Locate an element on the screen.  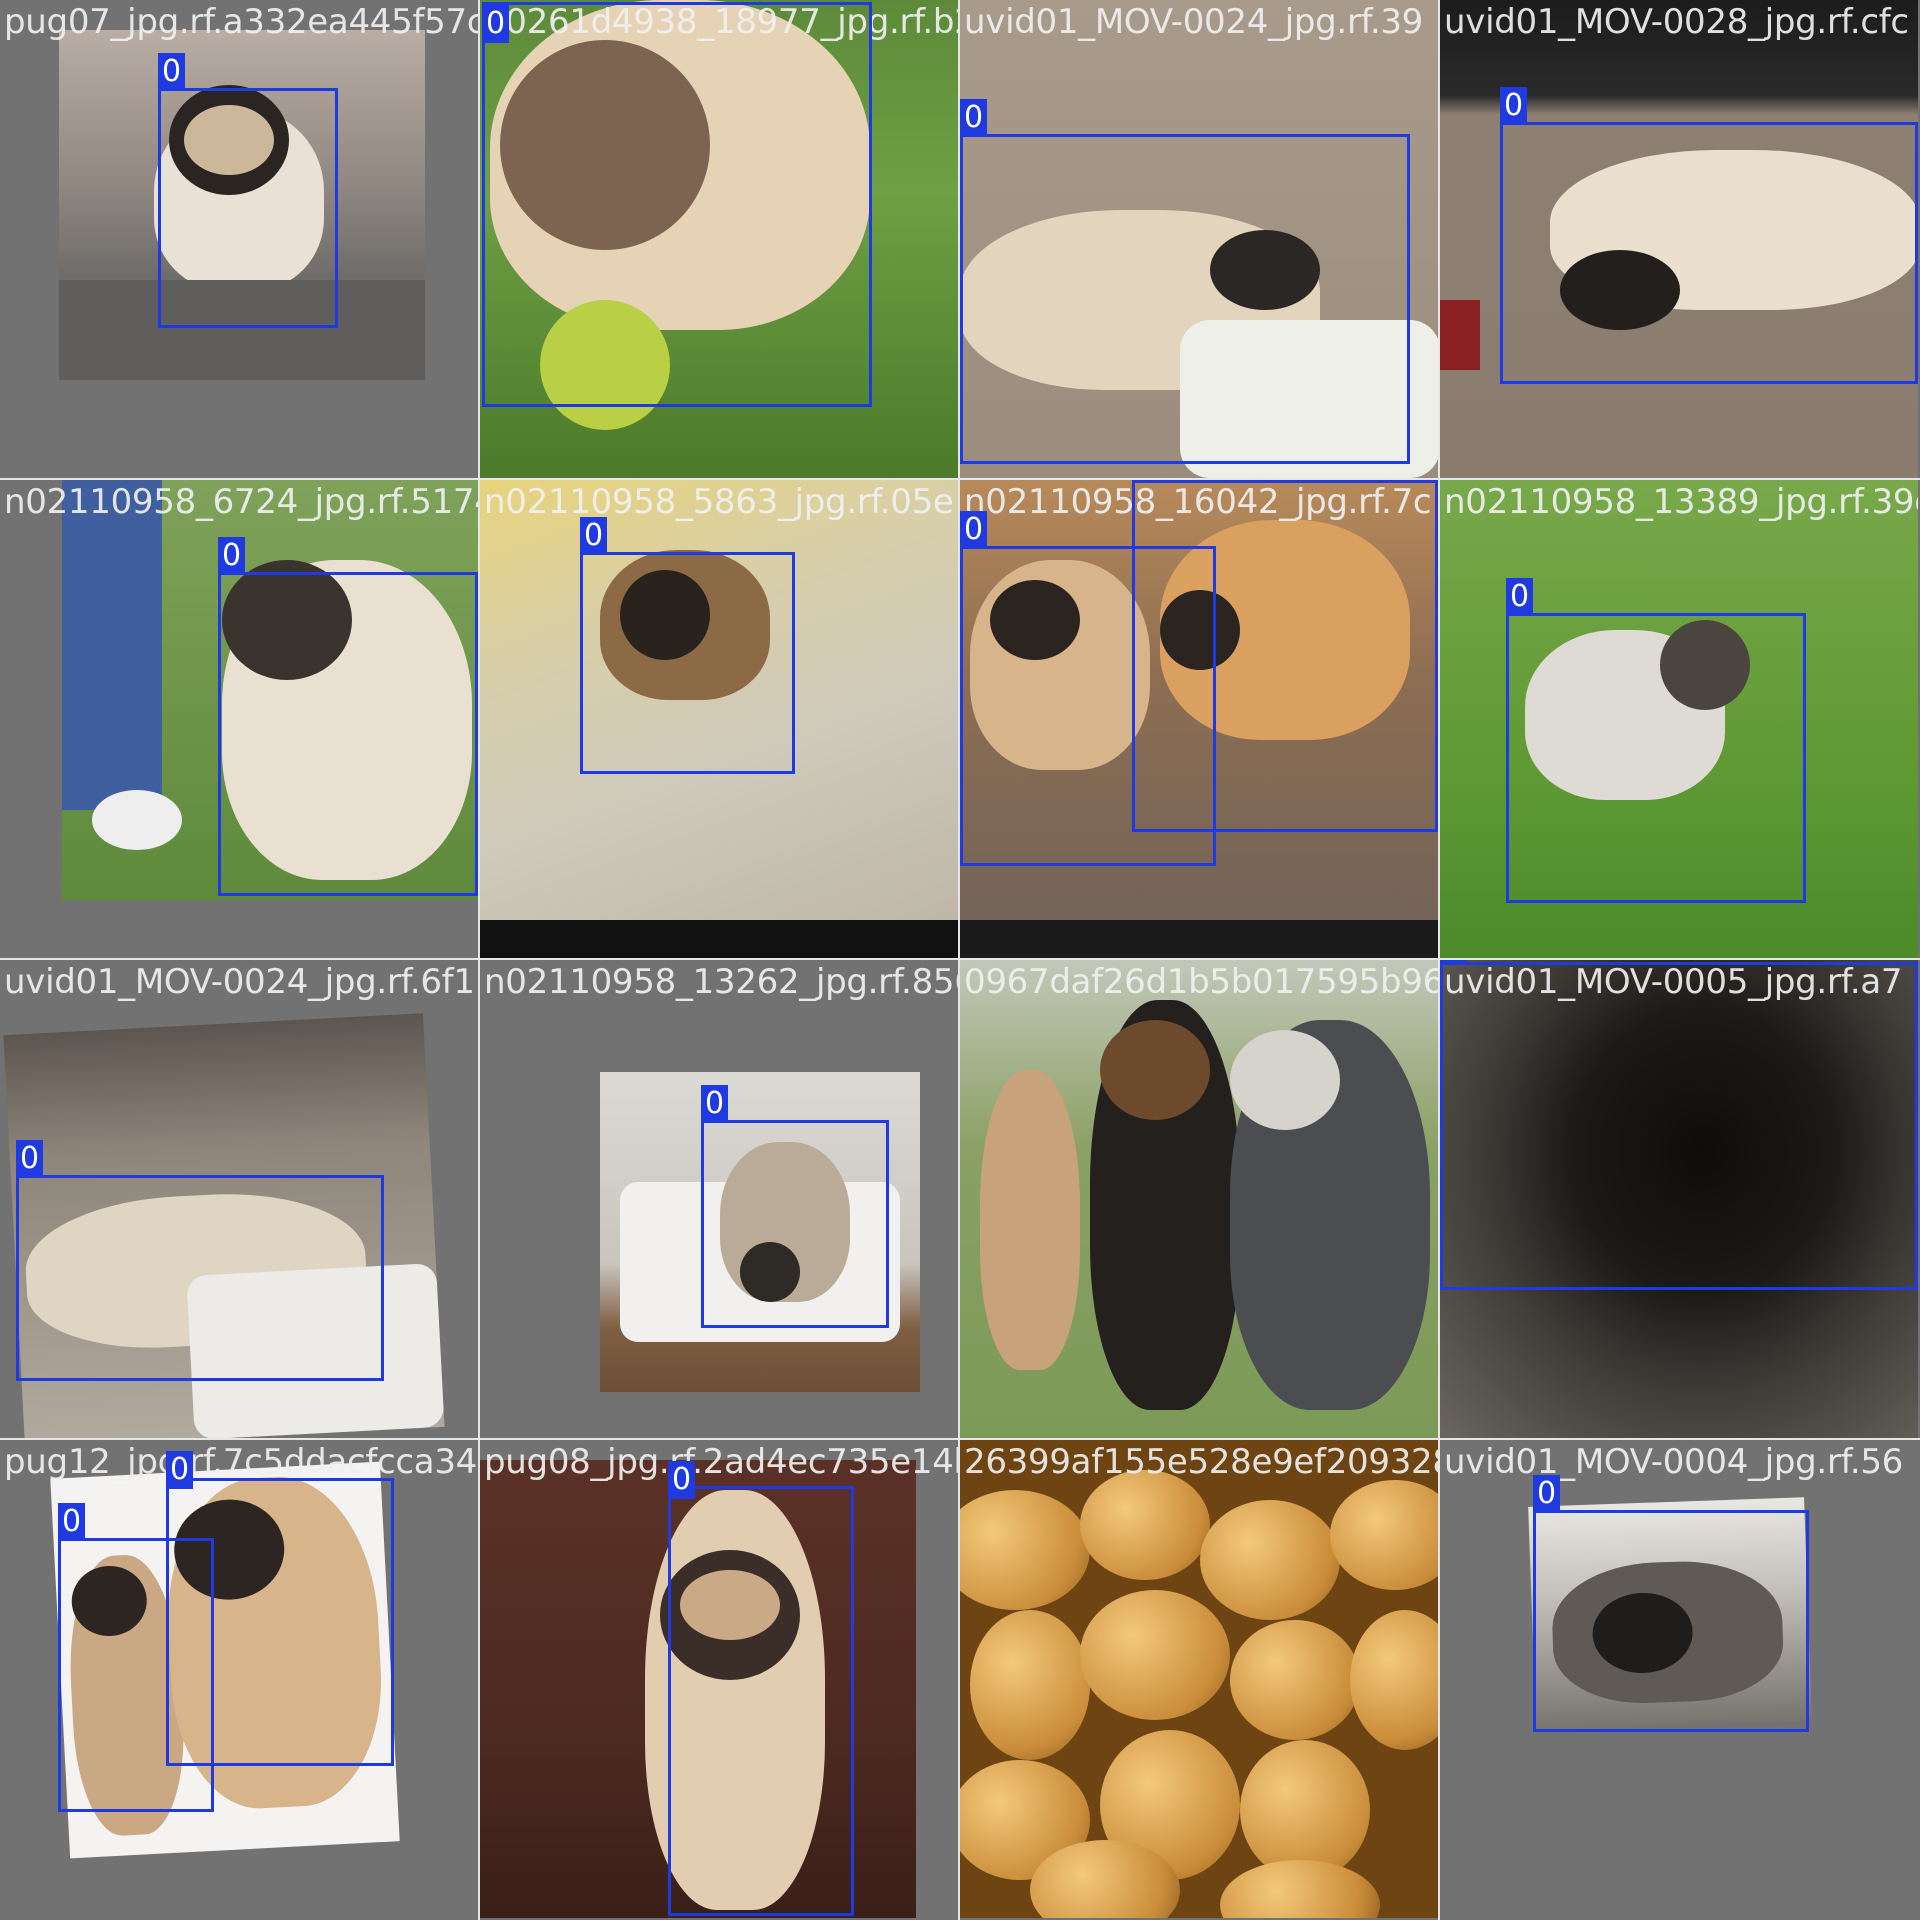
tile-image: n02110958_13262_jpg.rf.856 0 is located at coordinates (719, 1199).